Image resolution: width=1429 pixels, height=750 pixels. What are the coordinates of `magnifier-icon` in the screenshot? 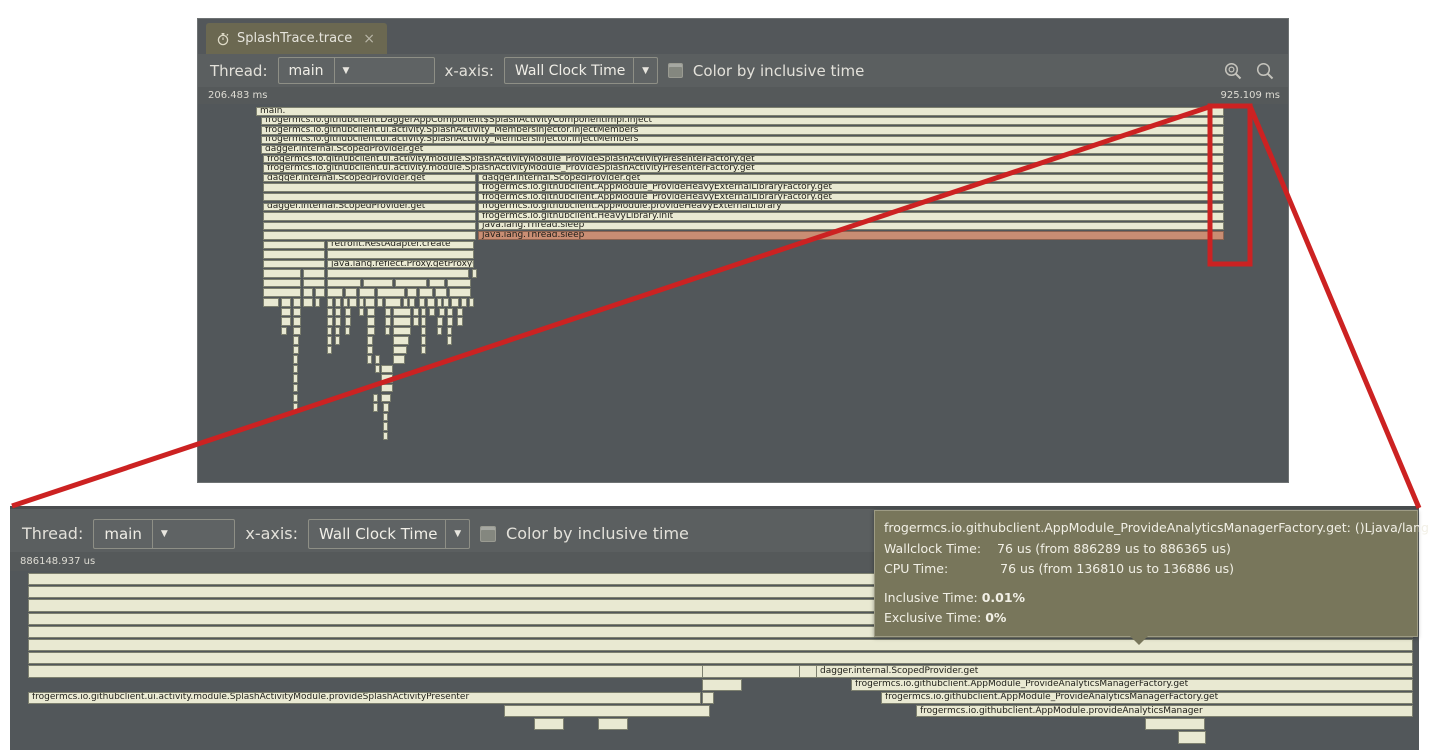 It's located at (1265, 71).